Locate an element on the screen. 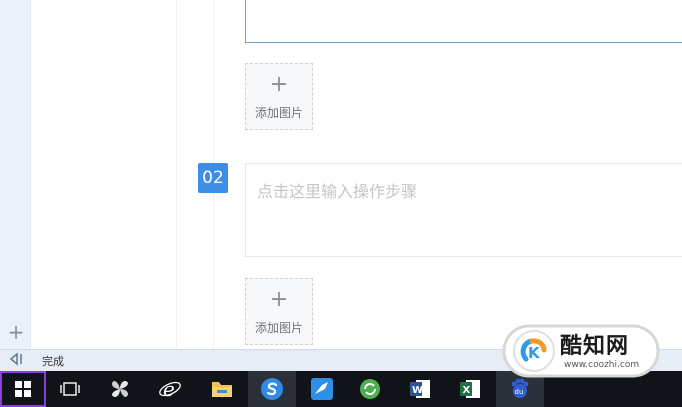 Image resolution: width=682 pixels, height=407 pixels. step-2-text-editor: 点击这里输入操作步骤 is located at coordinates (463, 210).